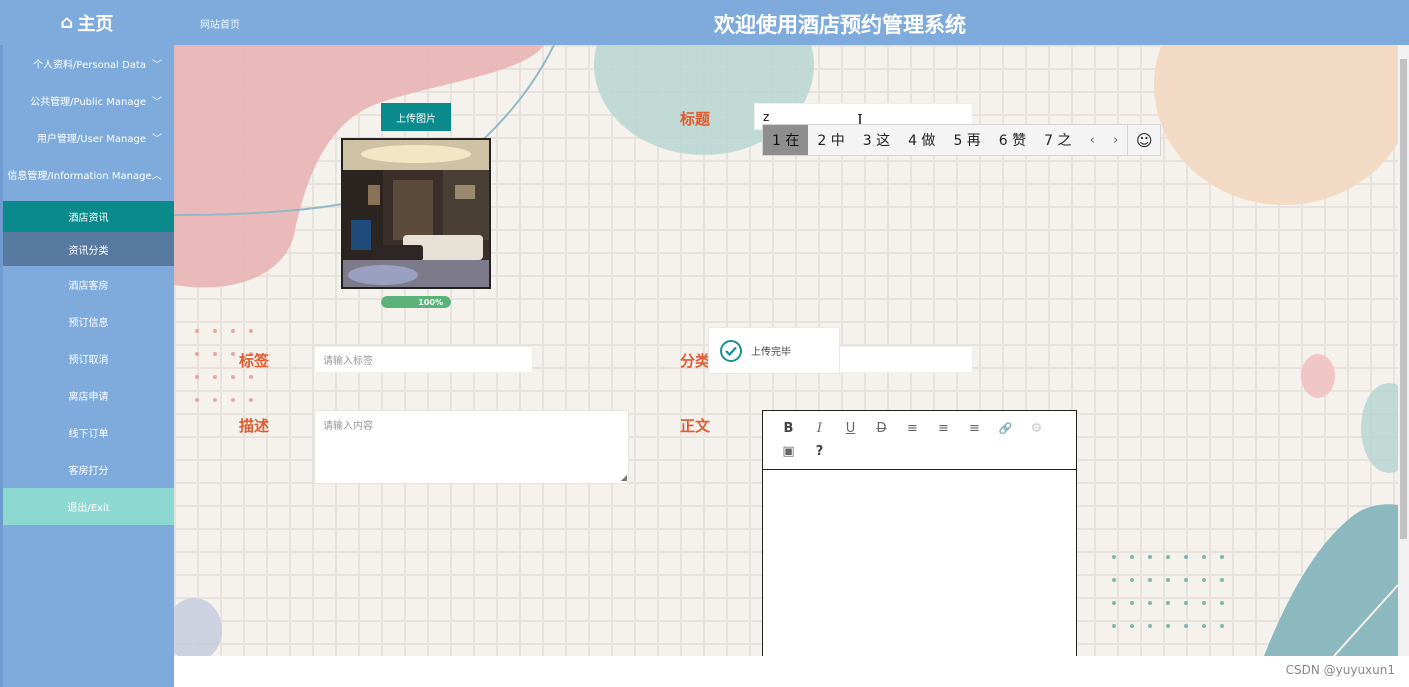 The width and height of the screenshot is (1409, 687). What do you see at coordinates (819, 428) in the screenshot?
I see `italic-icon: I` at bounding box center [819, 428].